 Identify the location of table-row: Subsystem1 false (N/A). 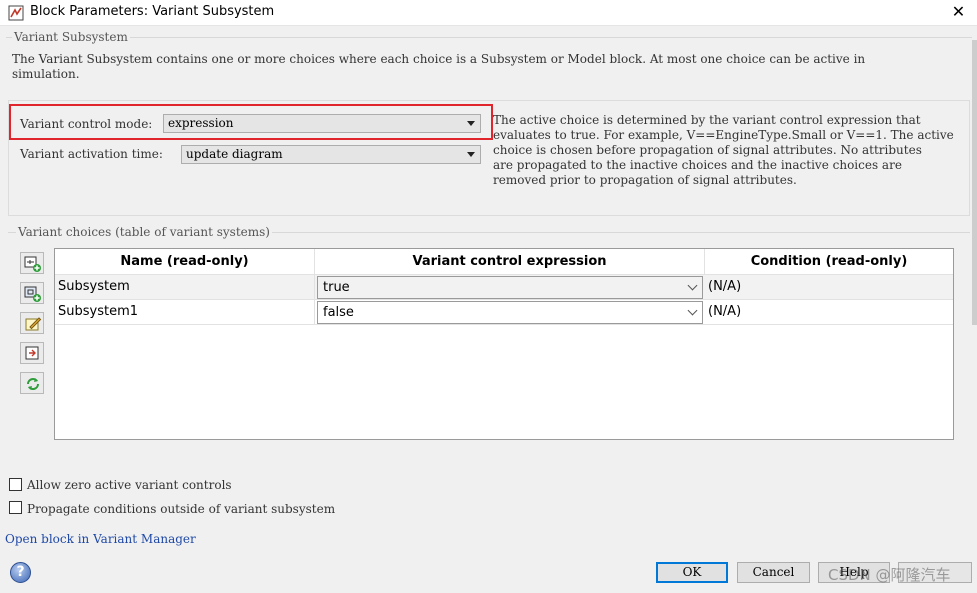
(504, 312).